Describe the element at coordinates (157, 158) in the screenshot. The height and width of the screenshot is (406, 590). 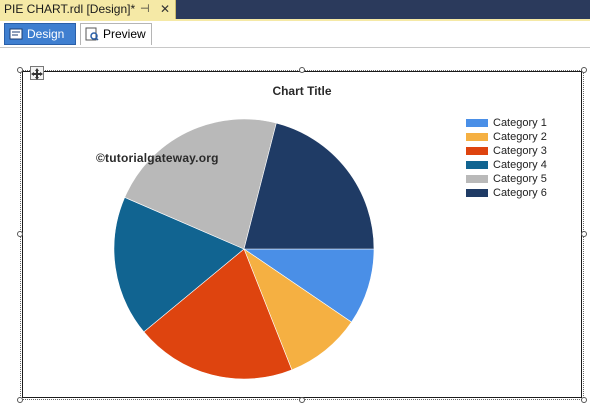
I see `watermark-text: ©tutorialgateway.org` at that location.